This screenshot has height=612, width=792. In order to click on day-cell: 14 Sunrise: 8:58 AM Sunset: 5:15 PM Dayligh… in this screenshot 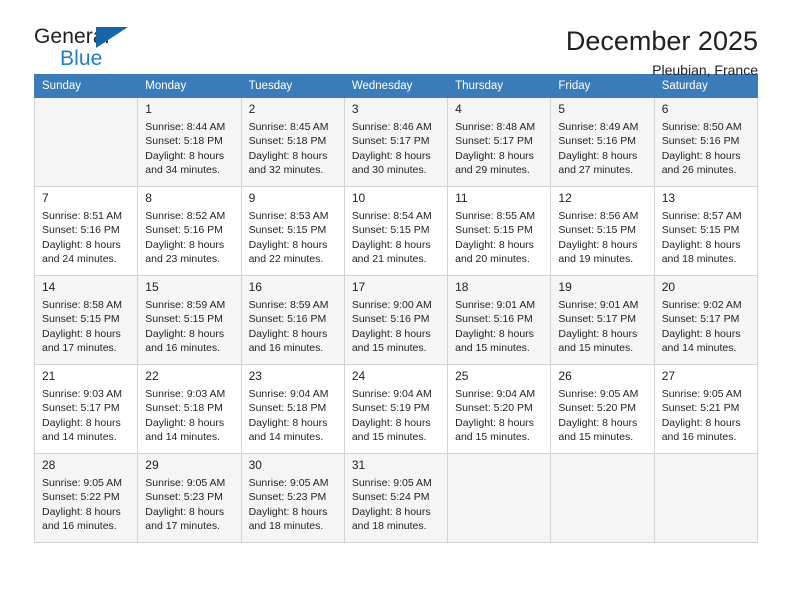, I will do `click(86, 320)`.